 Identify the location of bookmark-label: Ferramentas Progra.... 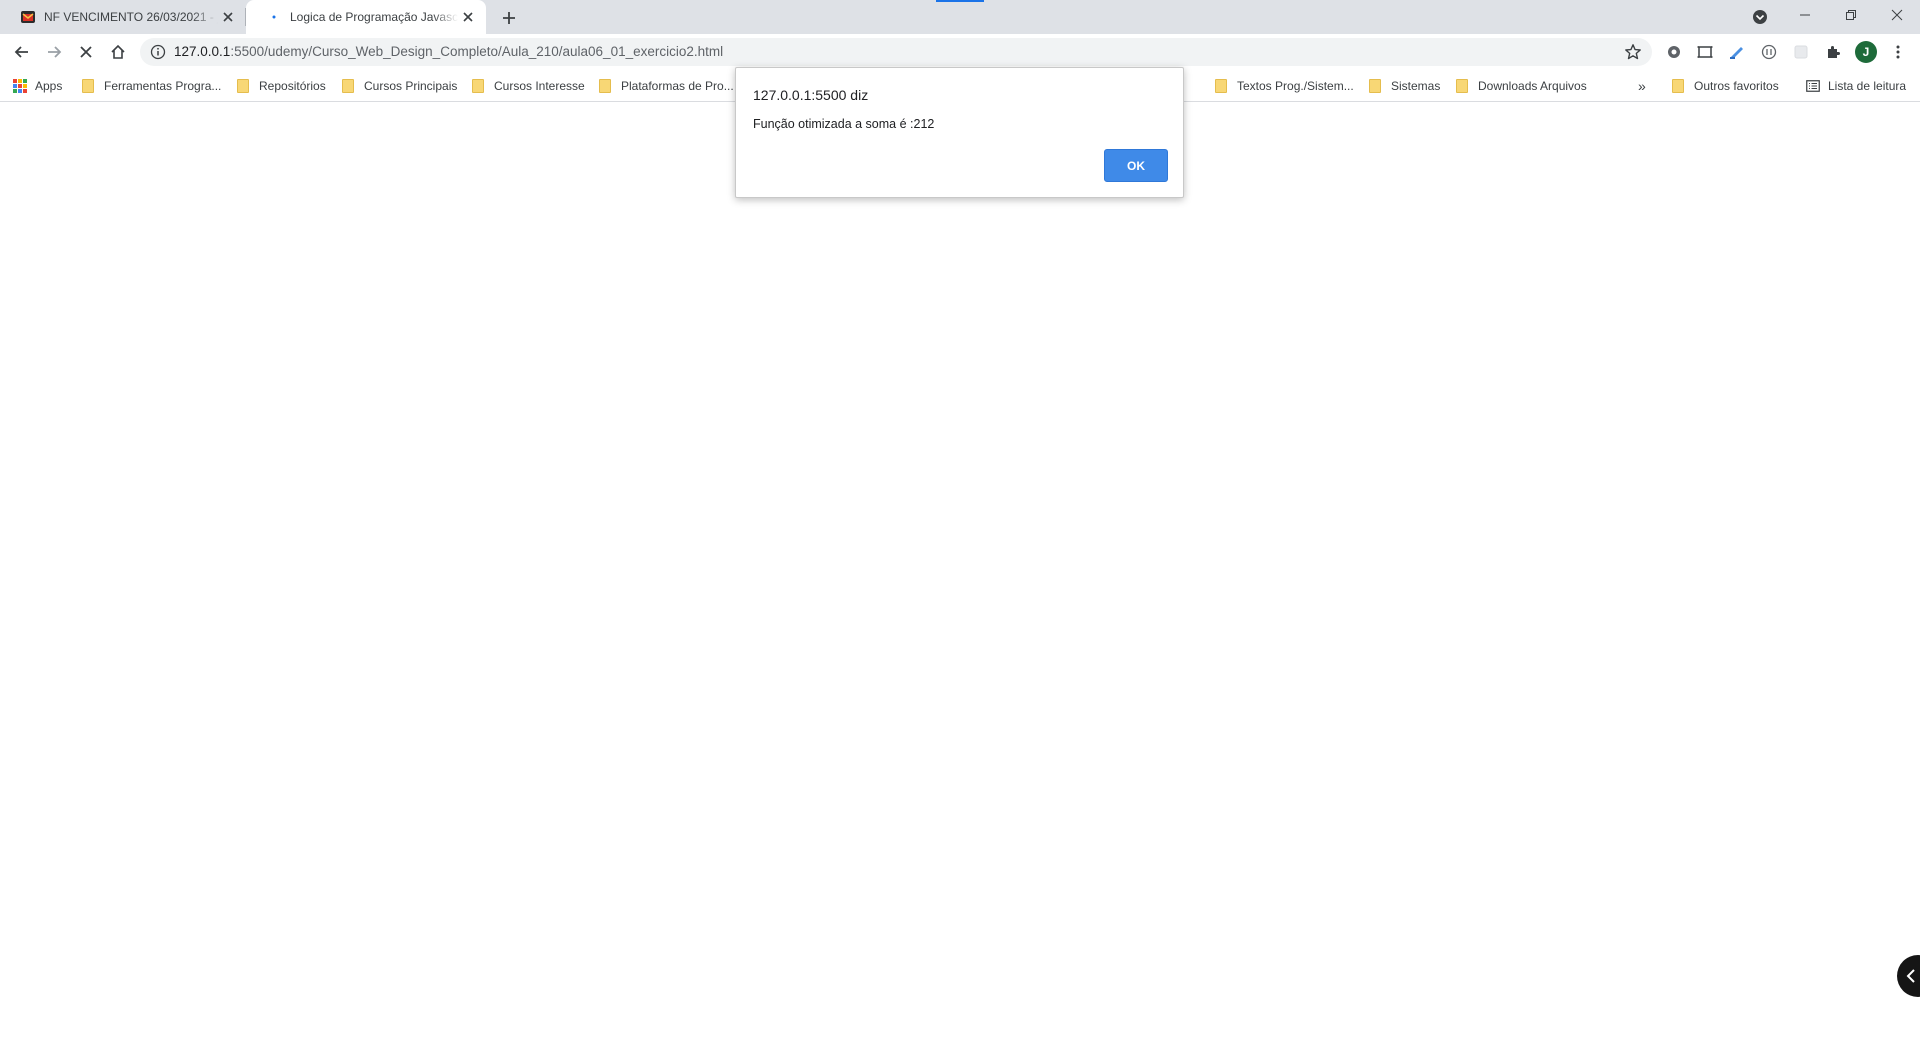
(163, 86).